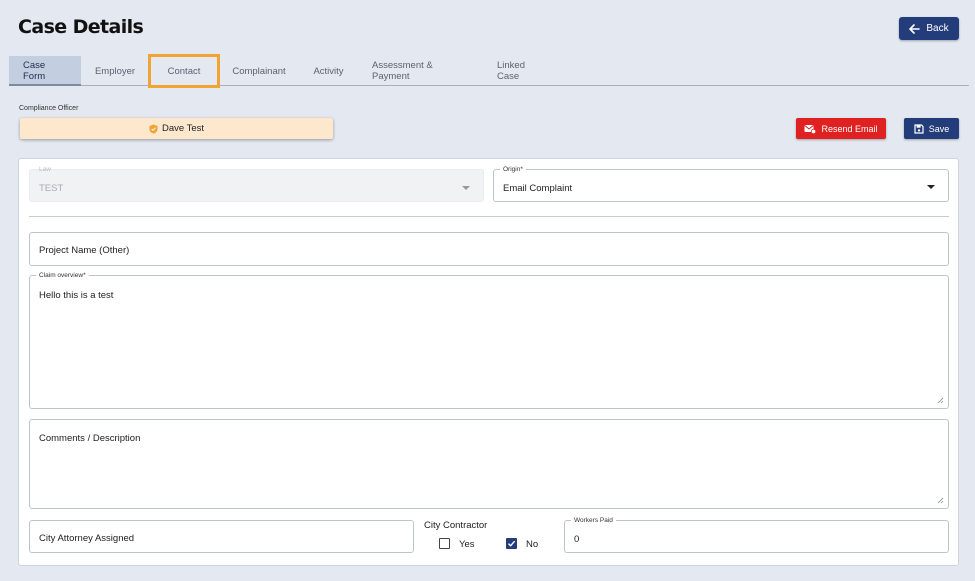 The image size is (975, 581). Describe the element at coordinates (221, 536) in the screenshot. I see `city-attorney-input: City Attorney Assigned` at that location.